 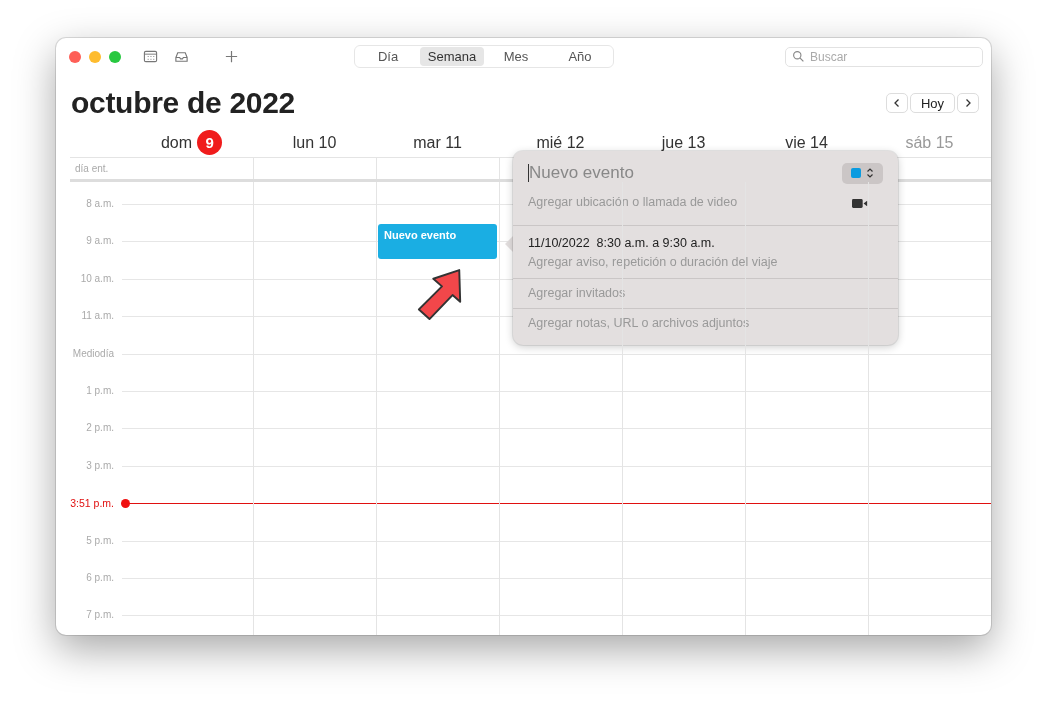 I want to click on day-header: jue 13, so click(x=683, y=142).